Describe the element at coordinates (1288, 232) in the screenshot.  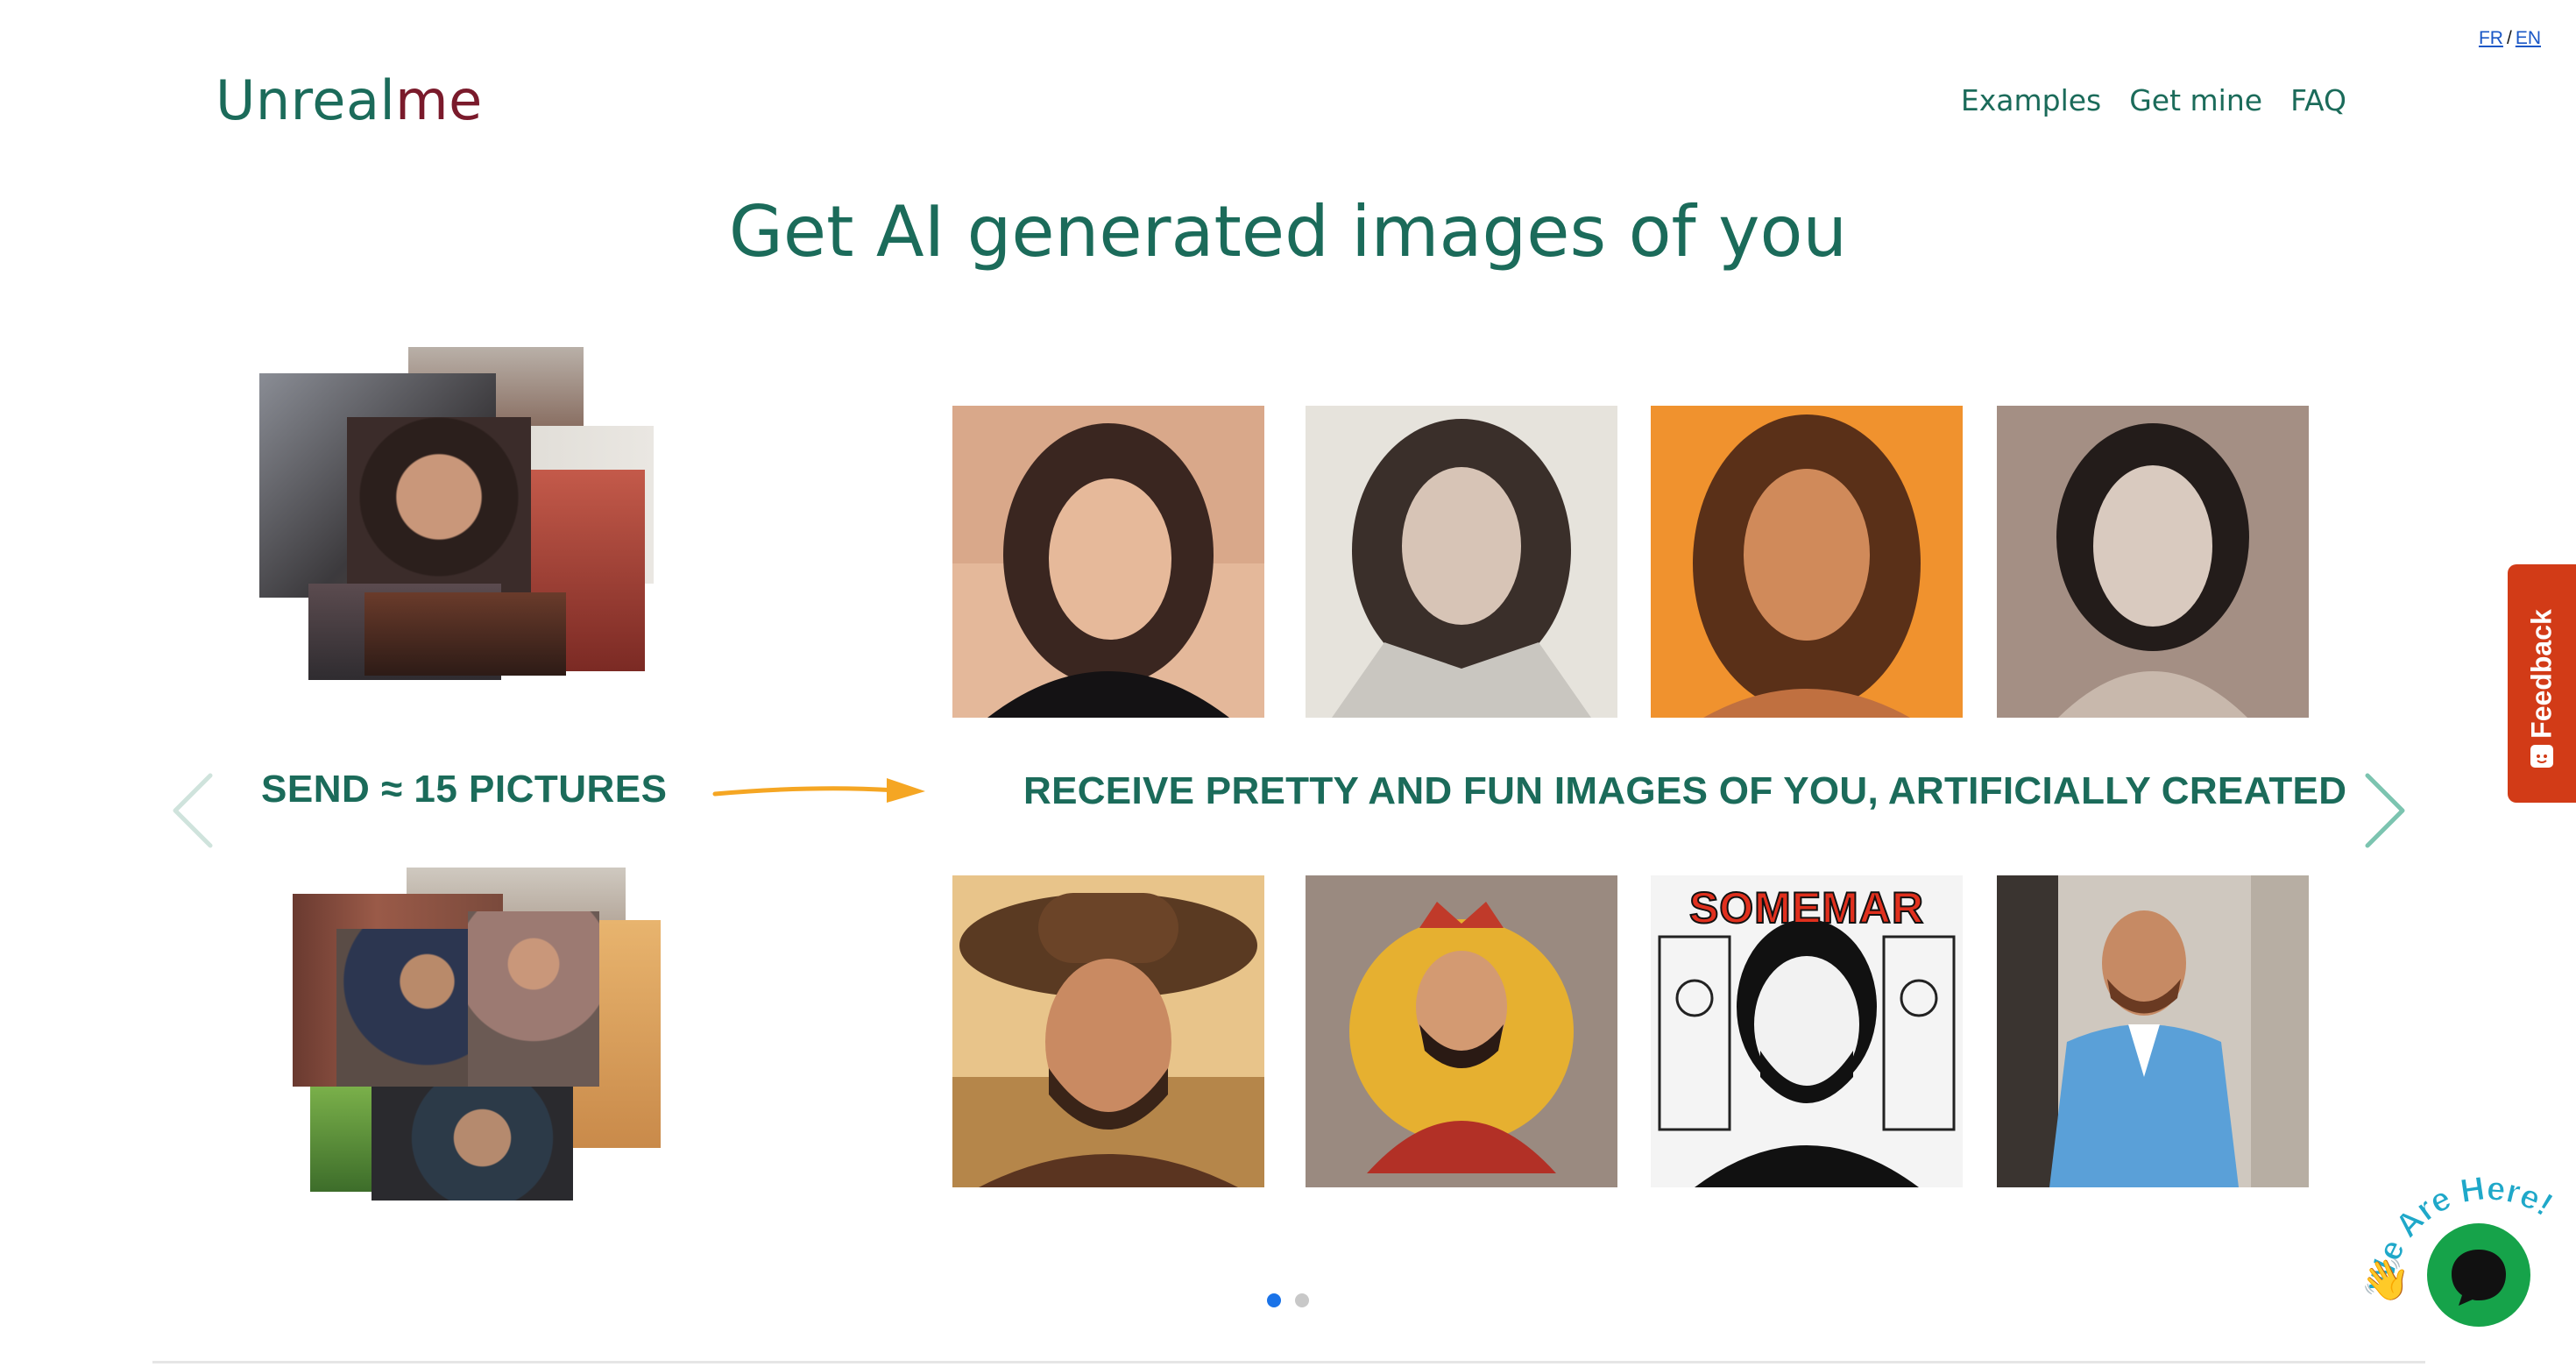
I see `page-title: Get AI generated images of you` at that location.